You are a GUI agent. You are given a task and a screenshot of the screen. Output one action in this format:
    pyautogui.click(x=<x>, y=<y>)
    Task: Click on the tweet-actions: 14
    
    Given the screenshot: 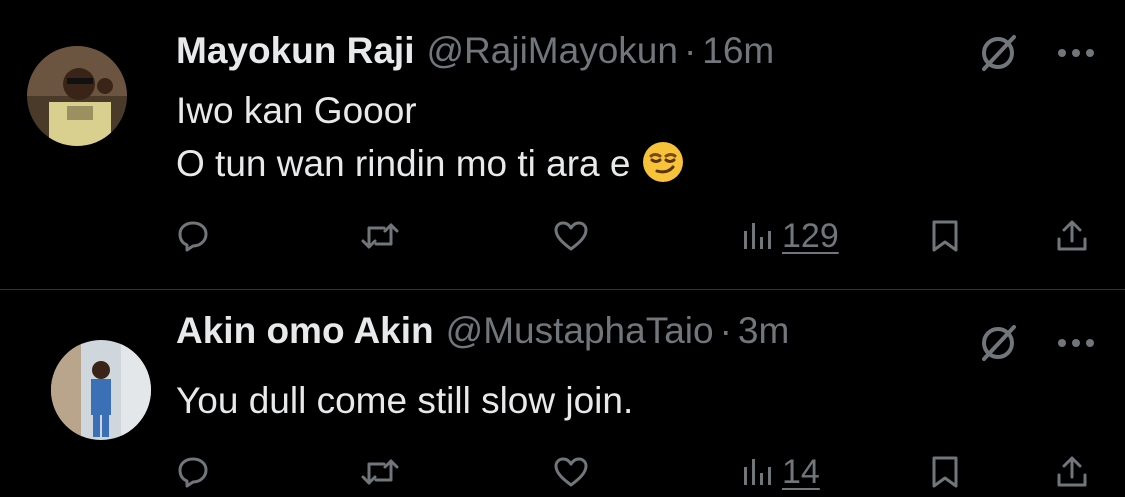 What is the action you would take?
    pyautogui.click(x=562, y=472)
    